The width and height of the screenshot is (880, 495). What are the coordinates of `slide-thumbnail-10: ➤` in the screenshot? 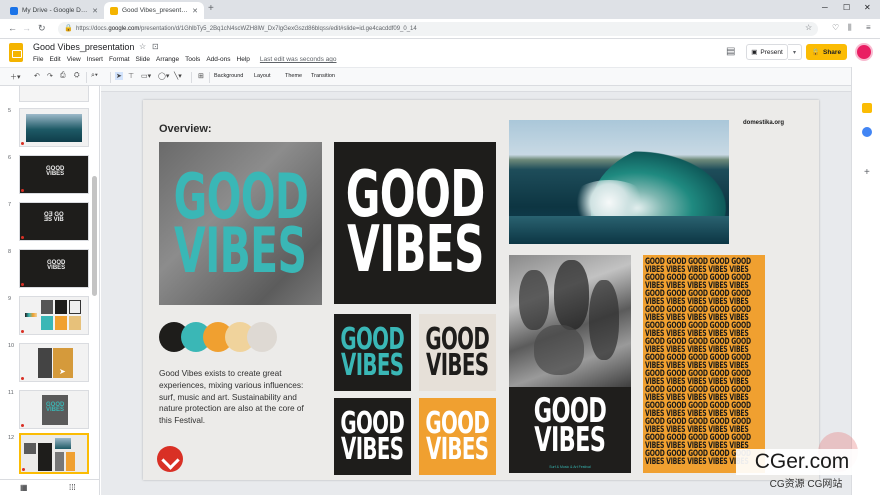 It's located at (54, 362).